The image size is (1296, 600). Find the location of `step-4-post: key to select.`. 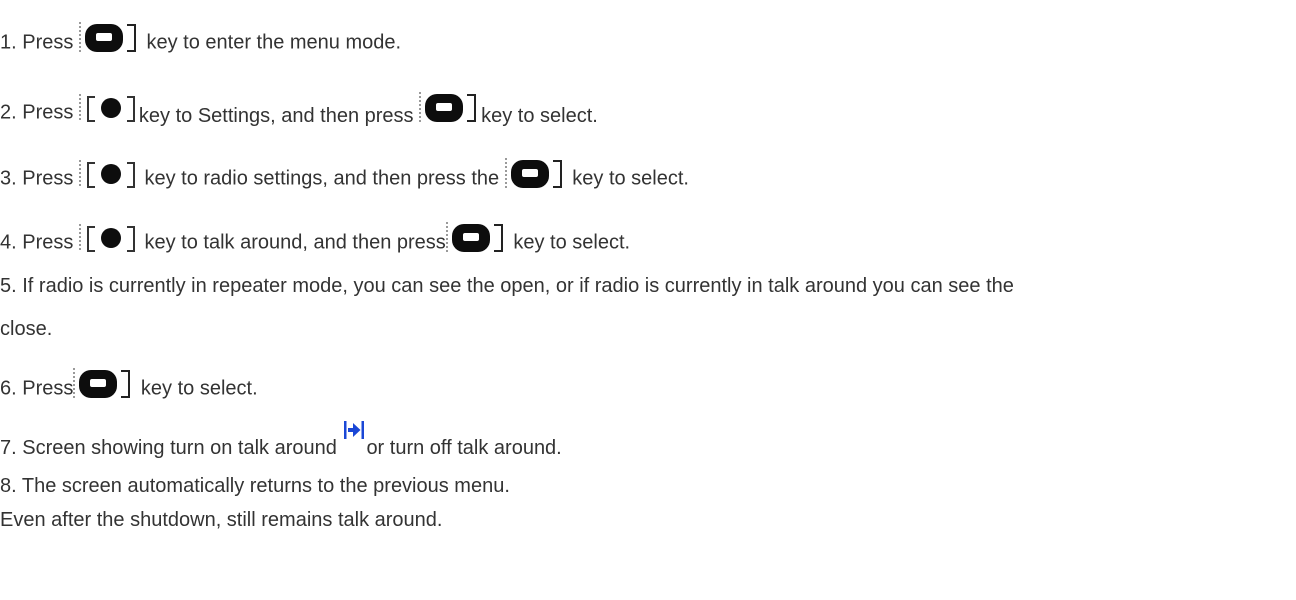

step-4-post: key to select. is located at coordinates (569, 242).